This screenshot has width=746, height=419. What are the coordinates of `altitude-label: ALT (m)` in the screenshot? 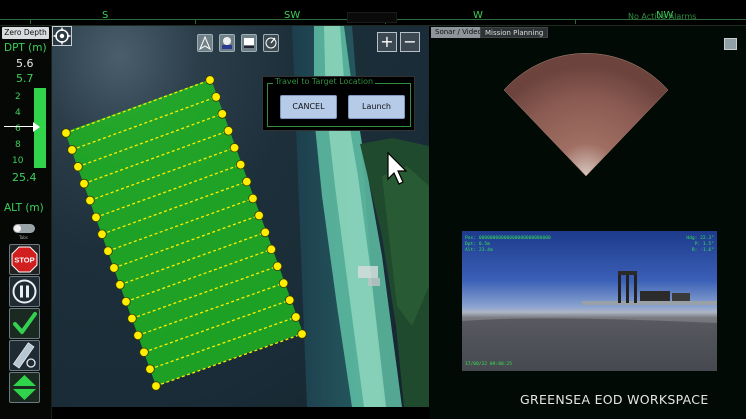 It's located at (24, 208).